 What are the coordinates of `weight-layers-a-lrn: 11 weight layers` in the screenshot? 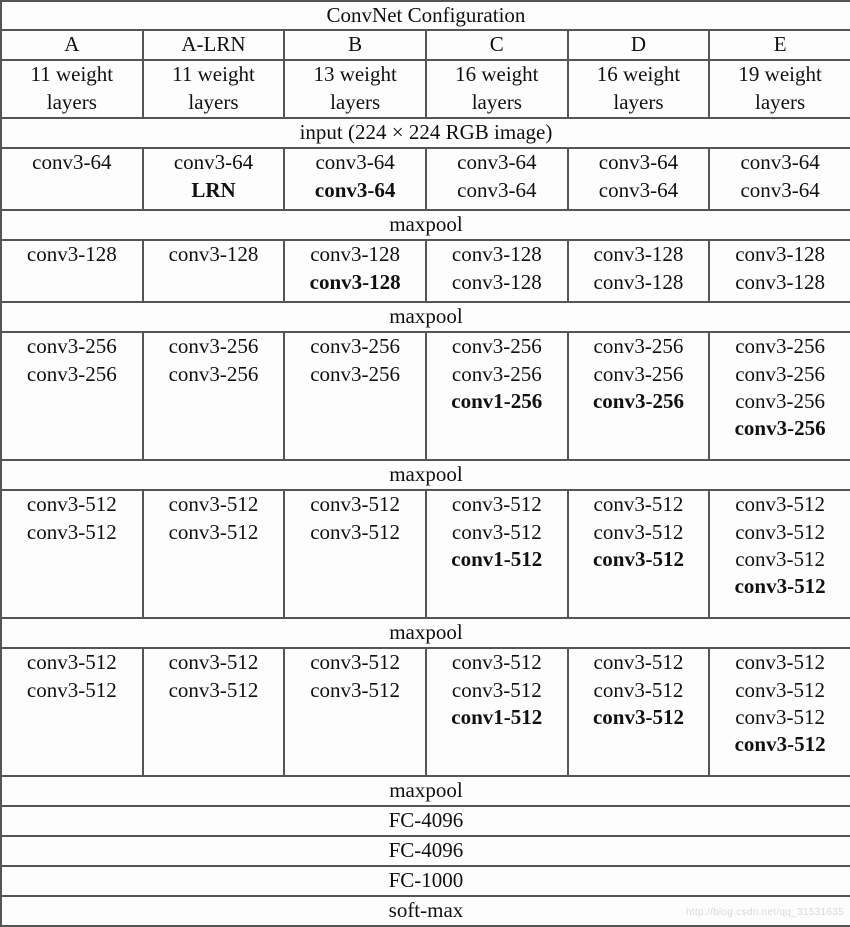 It's located at (213, 89).